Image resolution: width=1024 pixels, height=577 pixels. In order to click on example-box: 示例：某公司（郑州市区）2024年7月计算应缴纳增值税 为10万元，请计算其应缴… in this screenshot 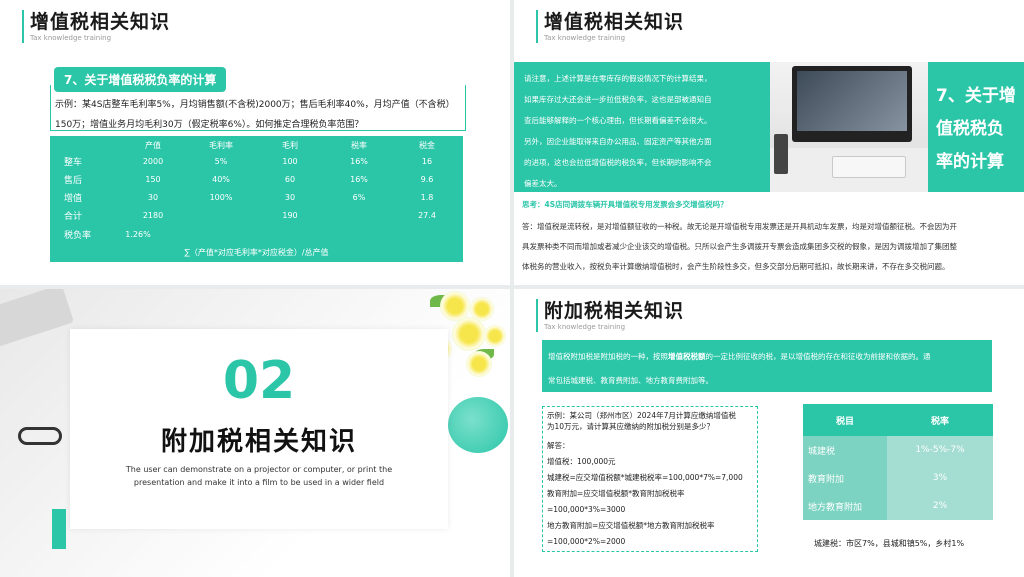, I will do `click(650, 479)`.